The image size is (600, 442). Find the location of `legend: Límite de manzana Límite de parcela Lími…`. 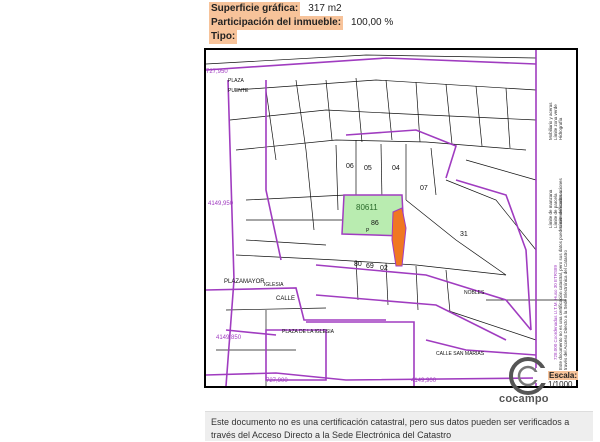

legend: Límite de manzana Límite de parcela Lími… is located at coordinates (558, 236).